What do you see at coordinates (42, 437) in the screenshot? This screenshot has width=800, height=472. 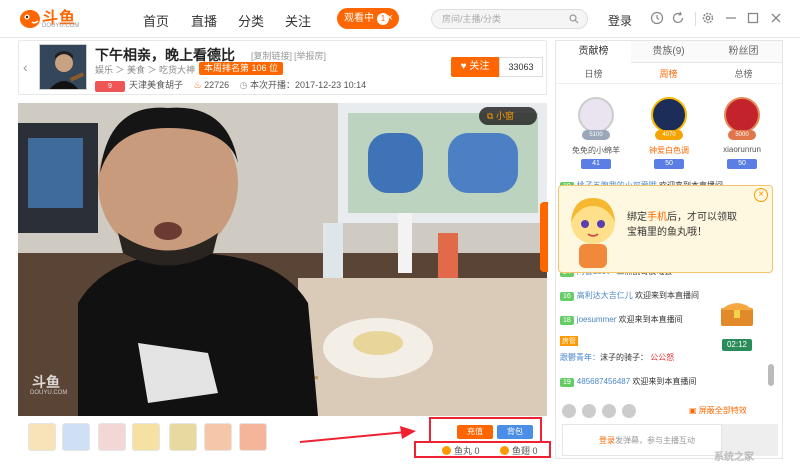 I see `gift-plane-icon` at bounding box center [42, 437].